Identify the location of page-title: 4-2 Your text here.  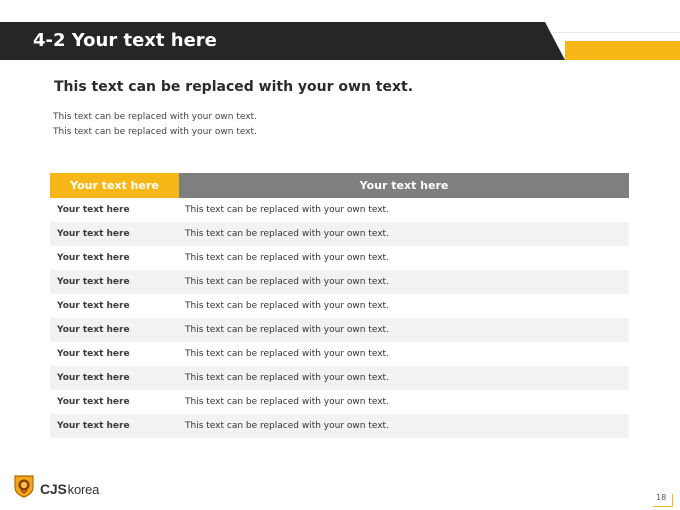
(125, 40).